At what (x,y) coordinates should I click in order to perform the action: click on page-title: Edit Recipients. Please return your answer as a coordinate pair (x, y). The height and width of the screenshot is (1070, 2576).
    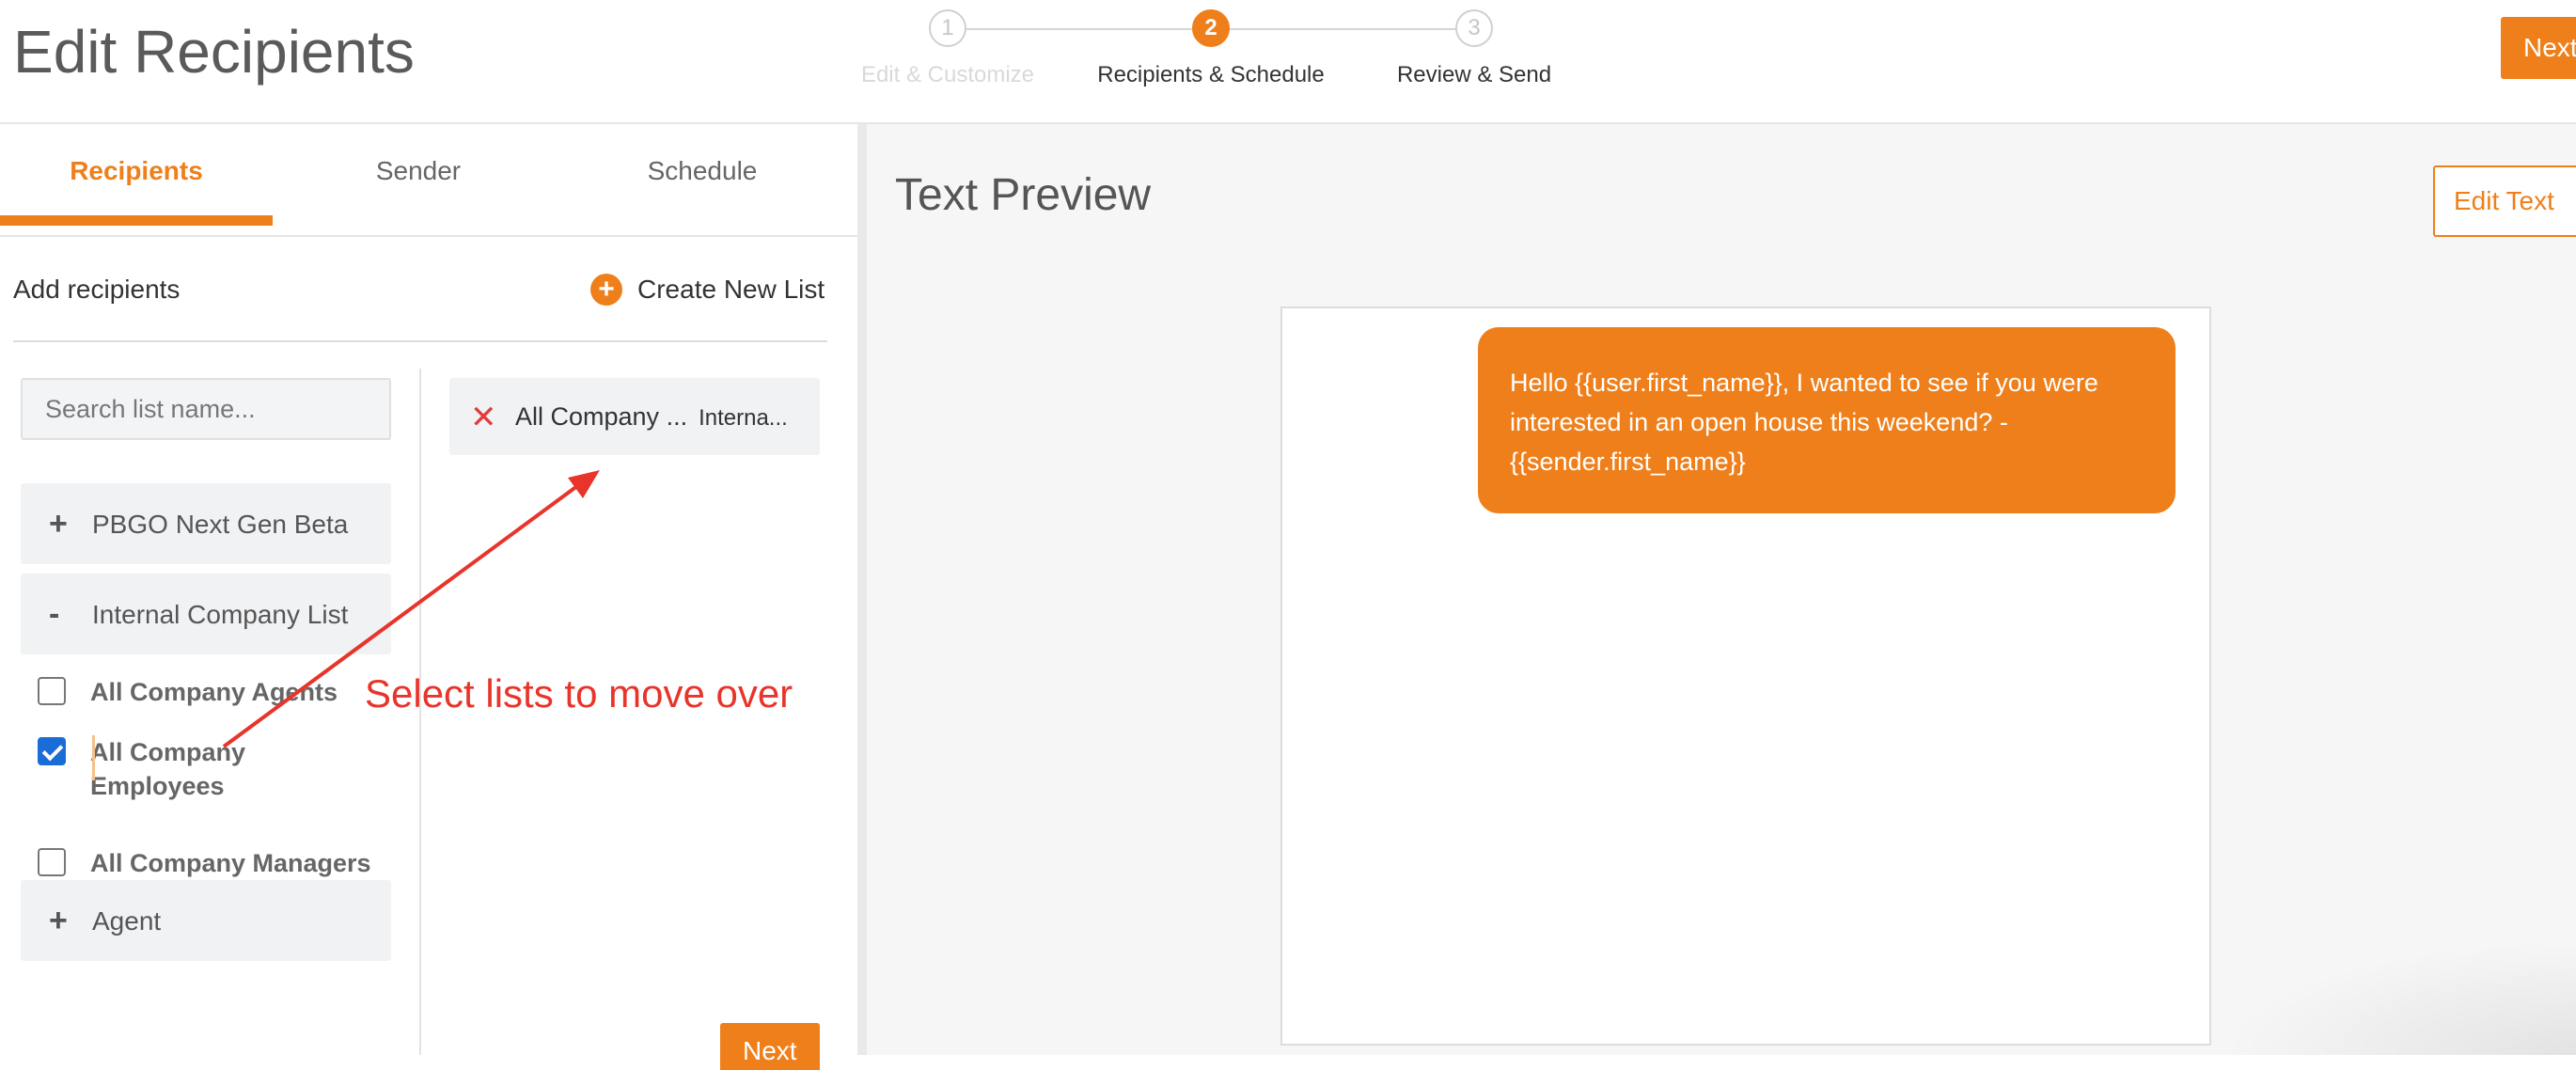
    Looking at the image, I should click on (214, 52).